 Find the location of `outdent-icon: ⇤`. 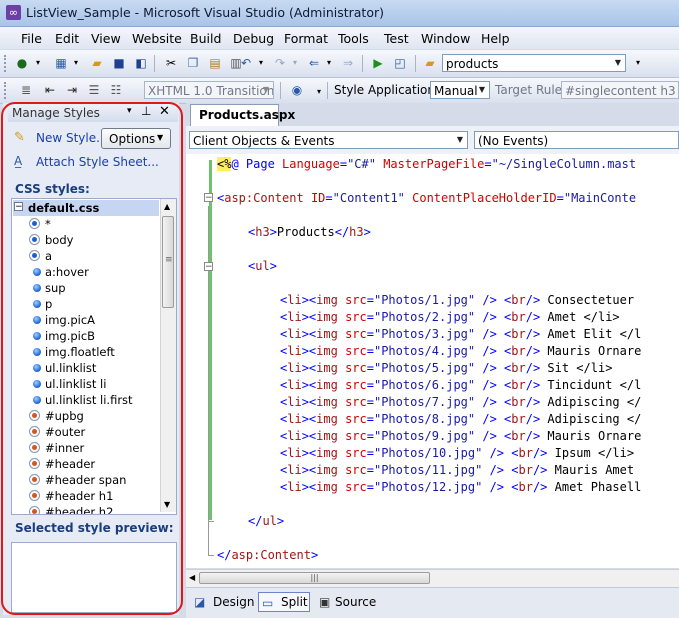

outdent-icon: ⇤ is located at coordinates (50, 90).